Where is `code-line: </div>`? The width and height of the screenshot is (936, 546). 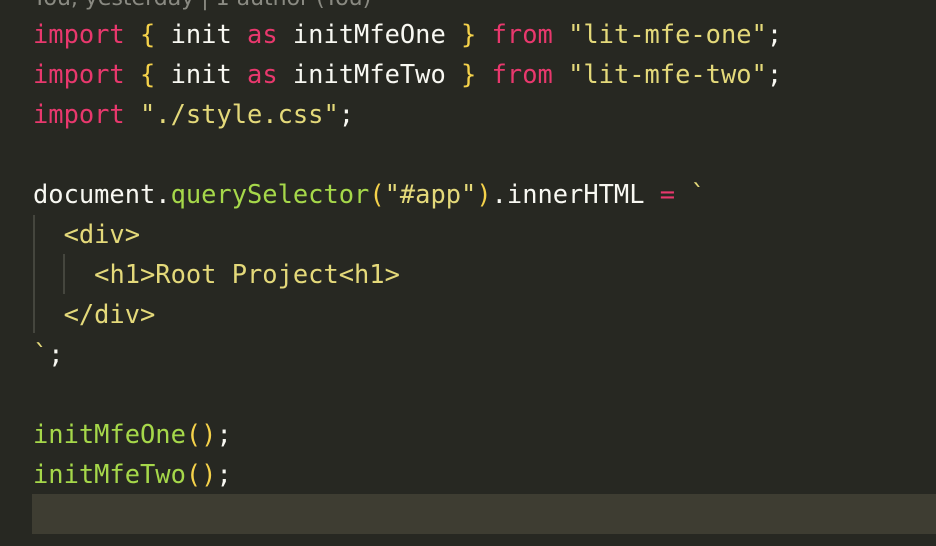
code-line: </div> is located at coordinates (468, 314).